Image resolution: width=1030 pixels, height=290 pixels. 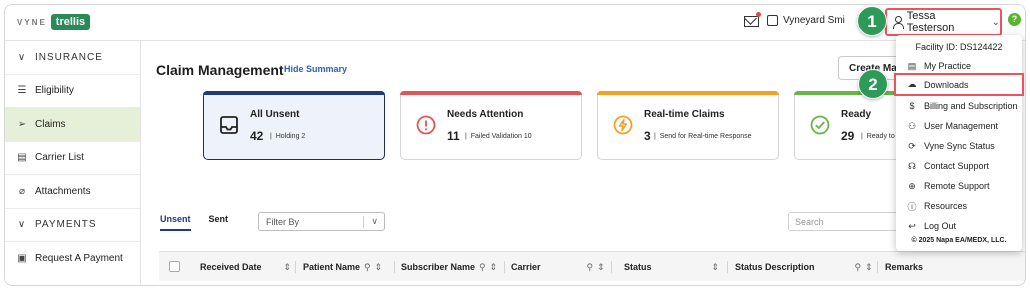 I want to click on logo-prefix: VYNE, so click(x=32, y=22).